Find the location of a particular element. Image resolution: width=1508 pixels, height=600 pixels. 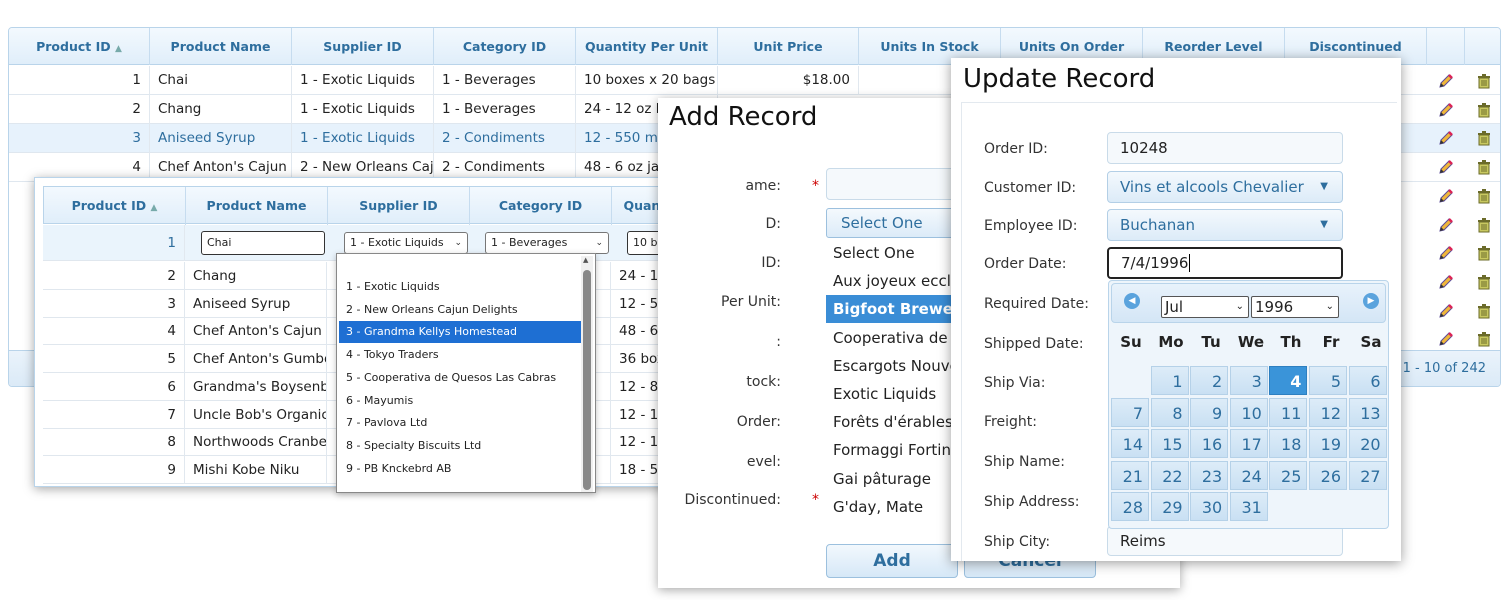

list-option: Cooperativa de is located at coordinates (891, 338).